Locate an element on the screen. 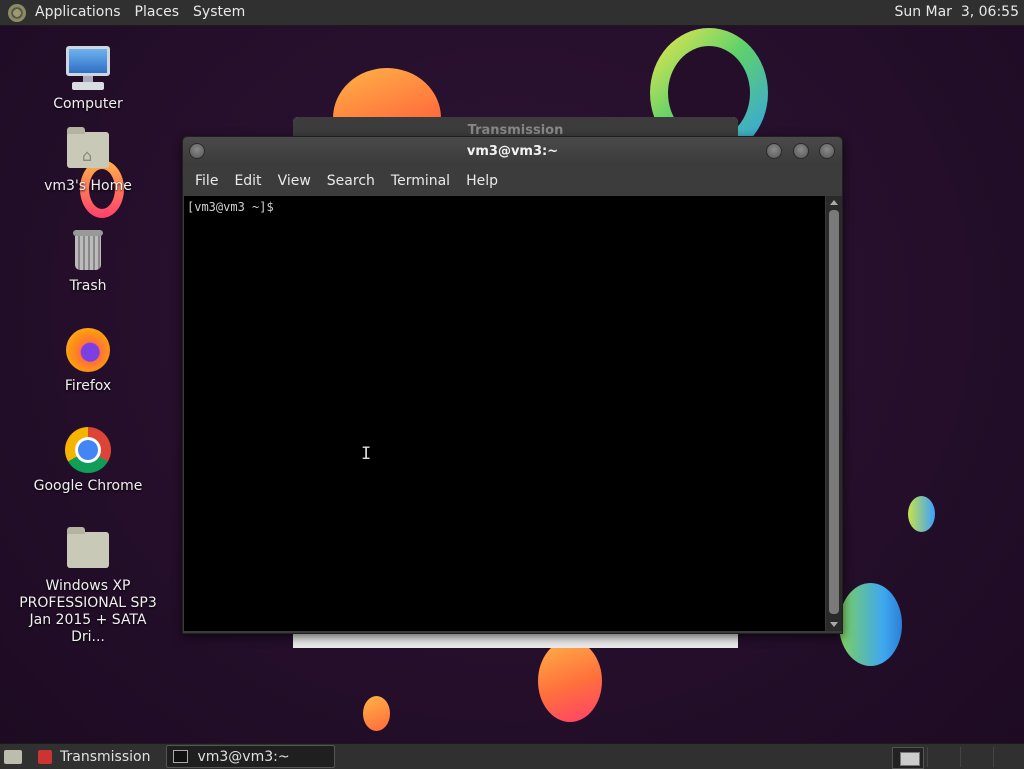 The height and width of the screenshot is (769, 1024). terminal-titlebar: vm3@vm3:~ is located at coordinates (512, 151).